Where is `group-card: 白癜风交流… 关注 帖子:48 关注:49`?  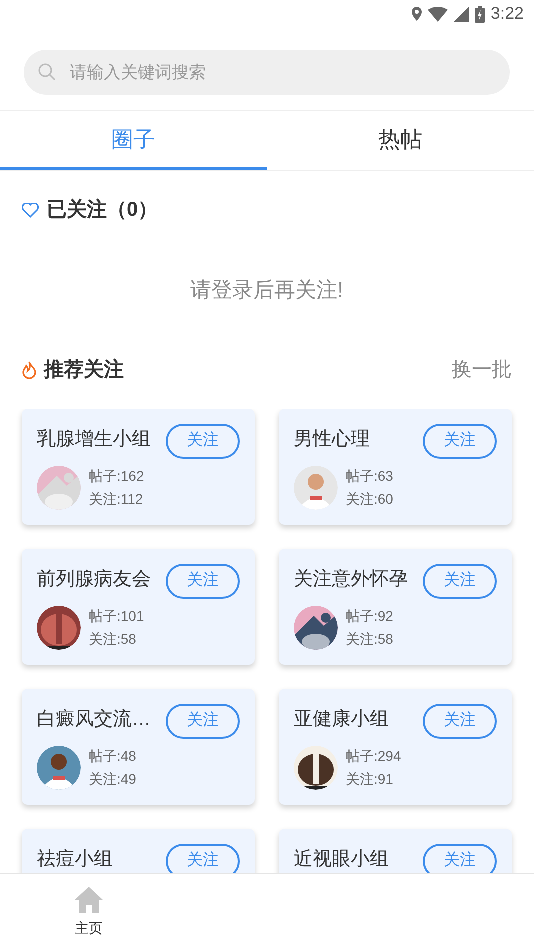
group-card: 白癜风交流… 关注 帖子:48 关注:49 is located at coordinates (138, 746).